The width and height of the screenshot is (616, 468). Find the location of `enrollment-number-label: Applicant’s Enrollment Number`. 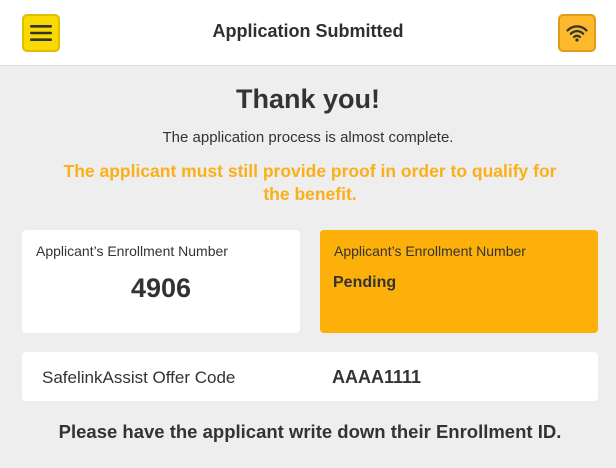

enrollment-number-label: Applicant’s Enrollment Number is located at coordinates (132, 251).